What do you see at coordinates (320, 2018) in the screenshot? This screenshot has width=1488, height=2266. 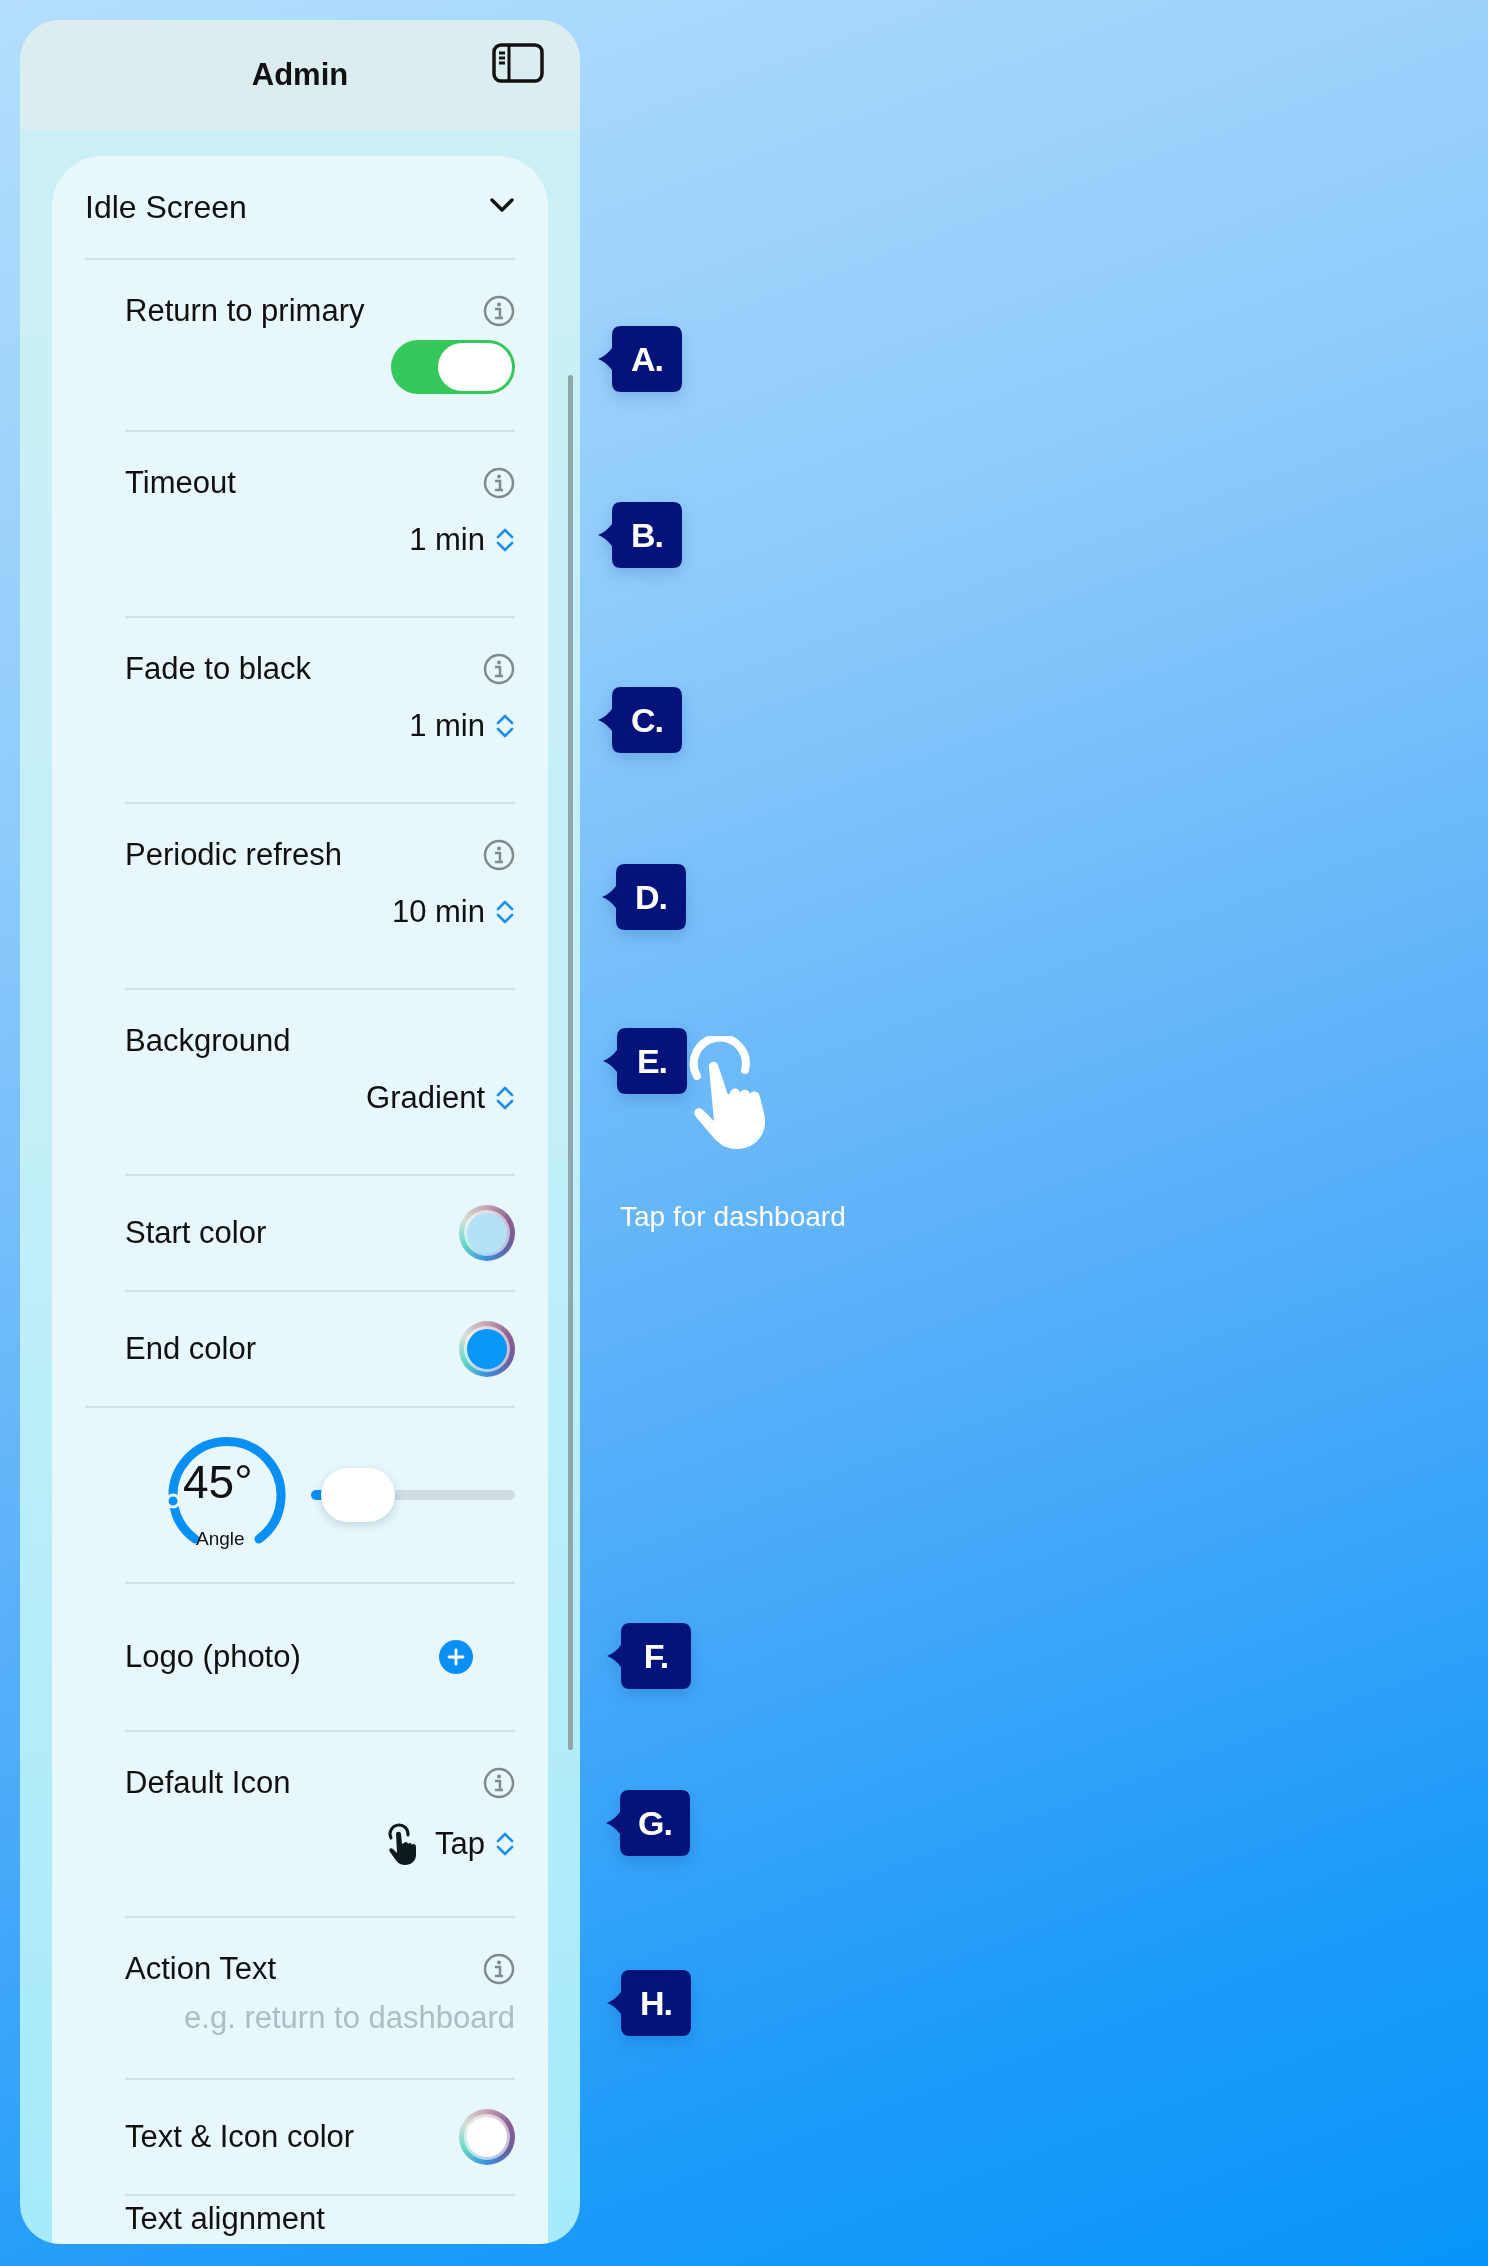 I see `text-field: e.g. return to dashboard` at bounding box center [320, 2018].